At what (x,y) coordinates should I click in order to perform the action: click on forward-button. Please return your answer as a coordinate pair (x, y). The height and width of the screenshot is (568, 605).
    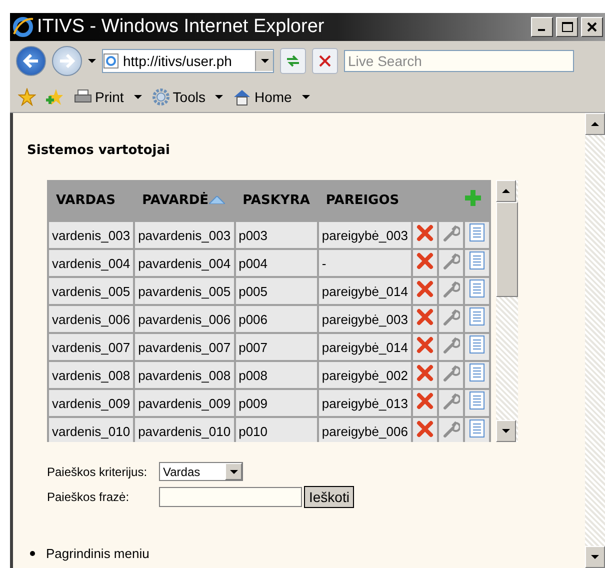
    Looking at the image, I should click on (67, 61).